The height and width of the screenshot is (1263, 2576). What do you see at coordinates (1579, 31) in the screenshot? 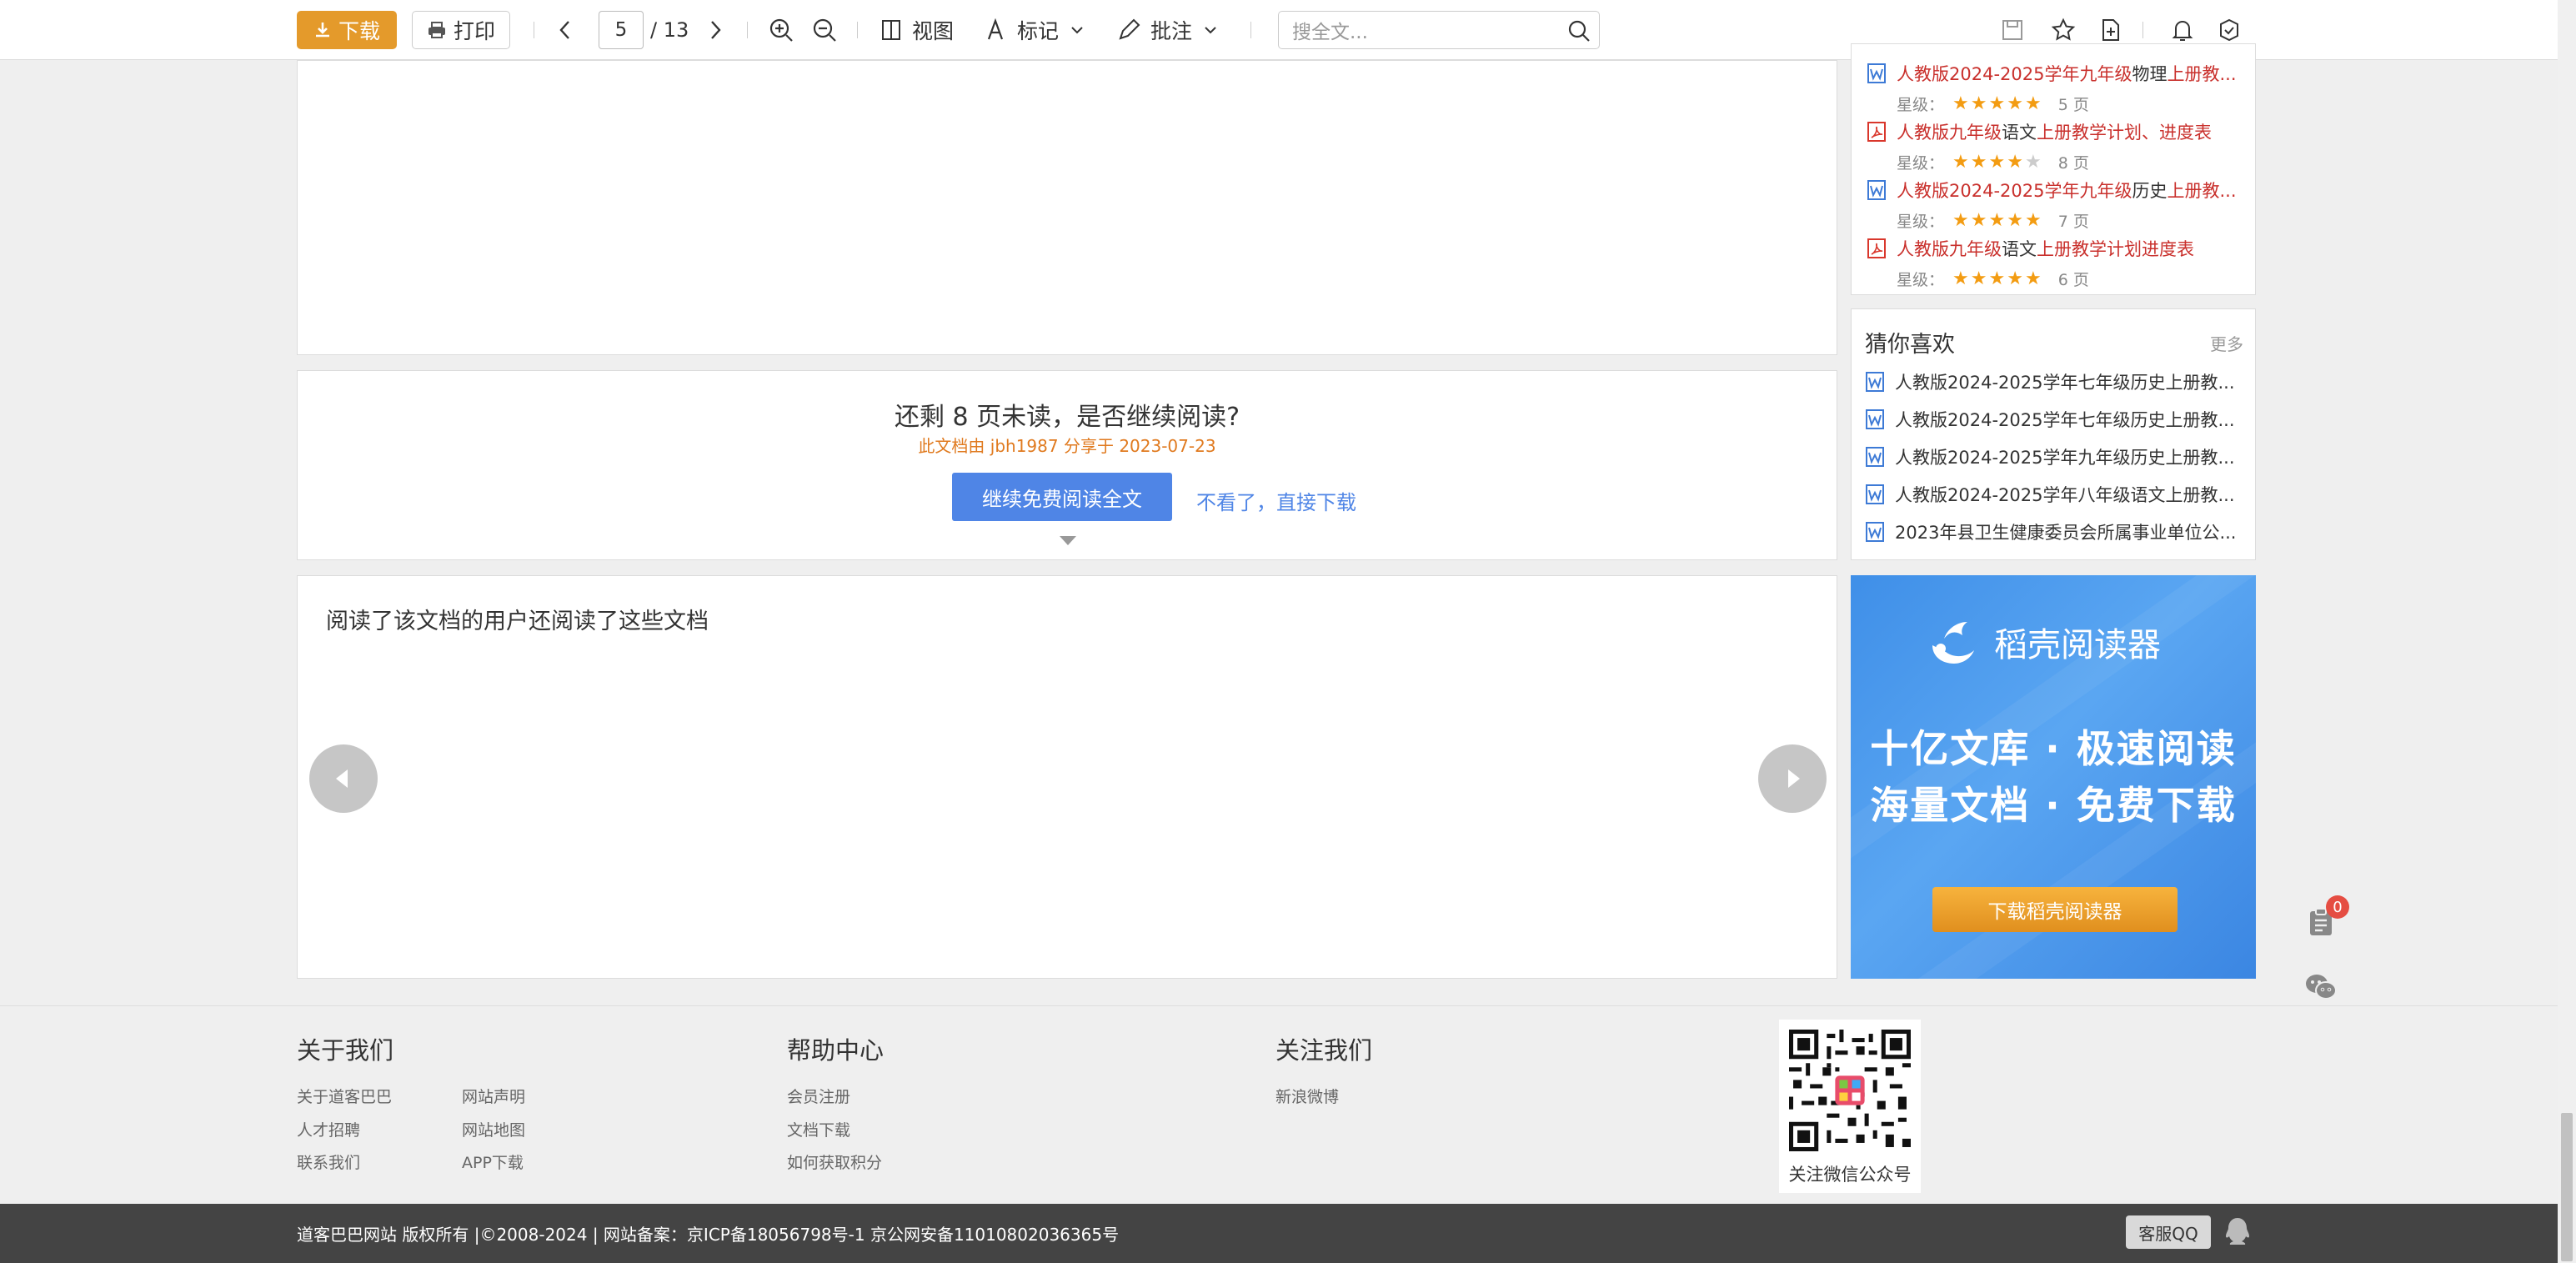
I see `search-icon` at bounding box center [1579, 31].